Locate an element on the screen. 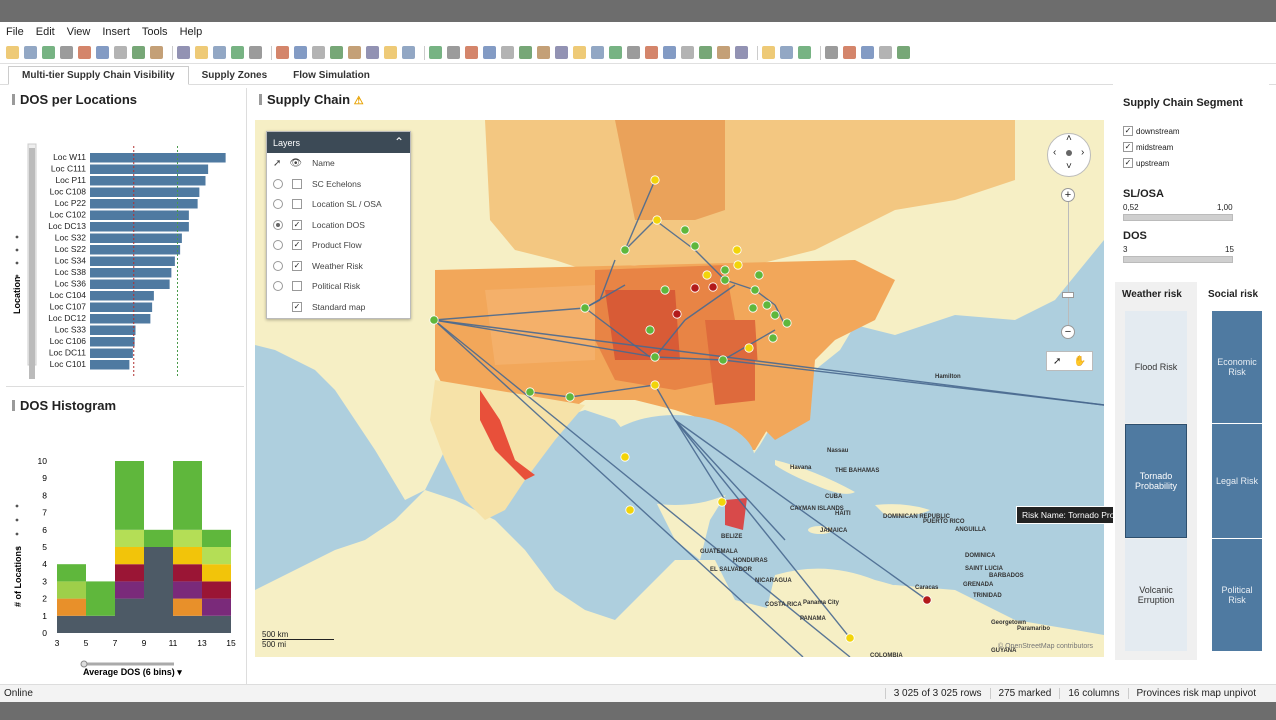 Image resolution: width=1276 pixels, height=720 pixels. menu-insert: Insert is located at coordinates (116, 32).